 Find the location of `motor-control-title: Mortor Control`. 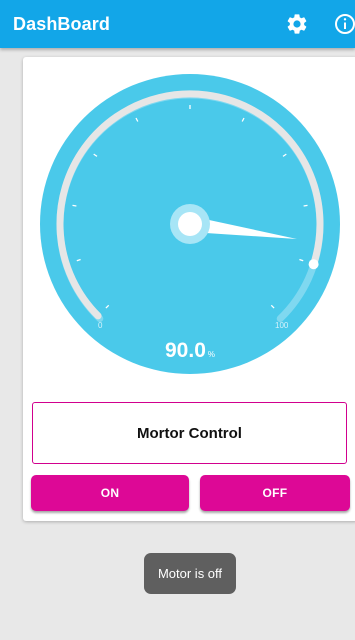

motor-control-title: Mortor Control is located at coordinates (189, 433).